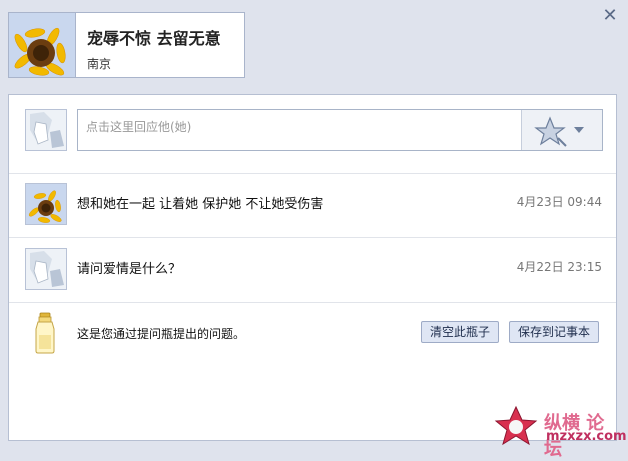 The height and width of the screenshot is (461, 628). Describe the element at coordinates (129, 269) in the screenshot. I see `message-text: 请问爱情是什么？` at that location.